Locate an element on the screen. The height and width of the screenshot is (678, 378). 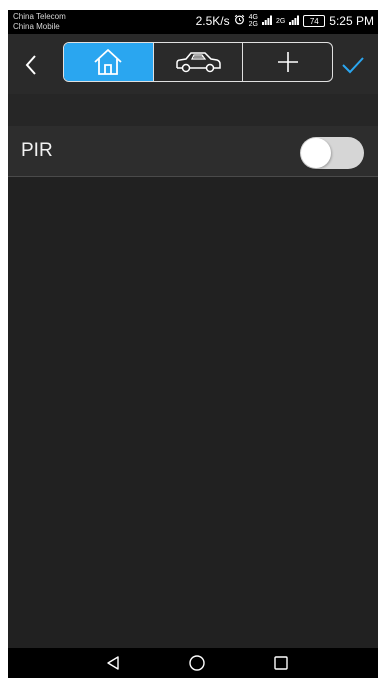
clock-time: 5:25 PM is located at coordinates (351, 21).